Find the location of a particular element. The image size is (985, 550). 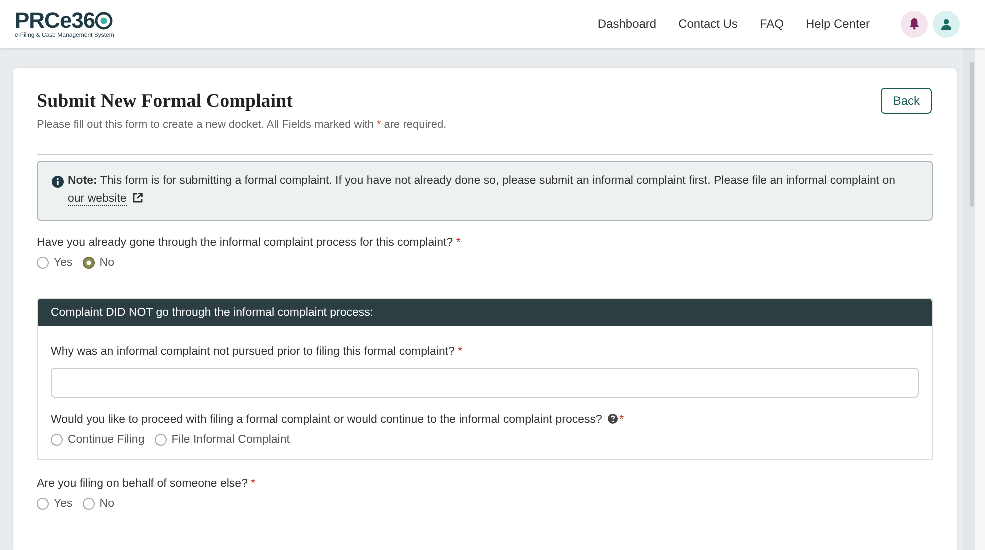

logo-text: PRCe36 is located at coordinates (55, 21).